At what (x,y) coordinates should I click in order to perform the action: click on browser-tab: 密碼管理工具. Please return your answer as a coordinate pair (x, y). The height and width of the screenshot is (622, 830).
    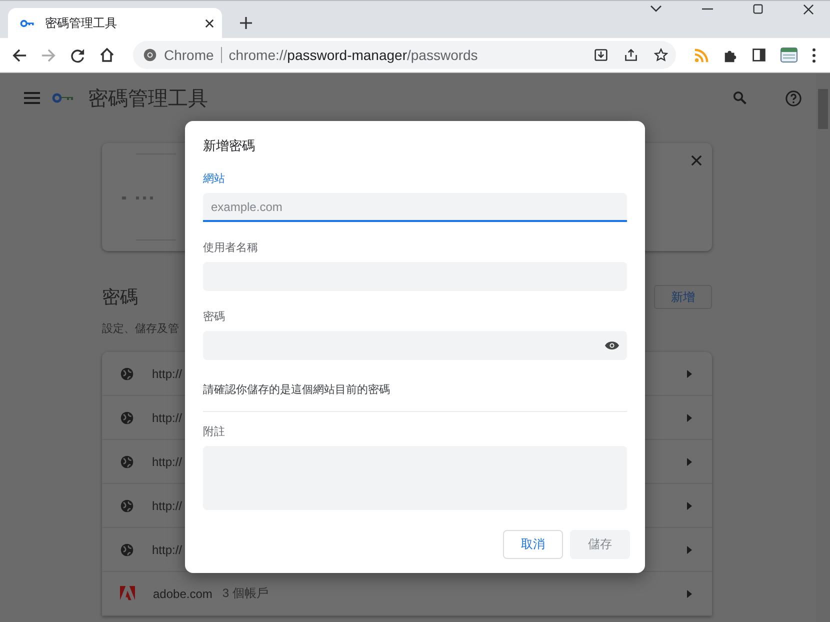
    Looking at the image, I should click on (115, 23).